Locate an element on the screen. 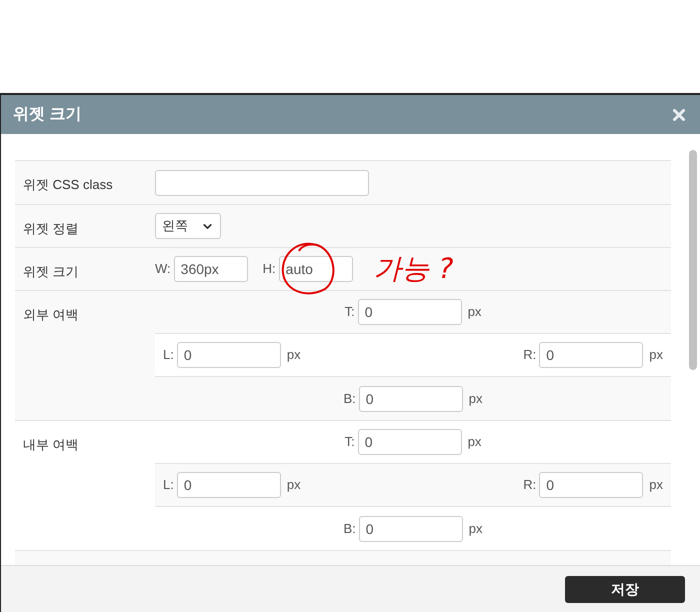  align-select: 왼쪽 is located at coordinates (188, 226).